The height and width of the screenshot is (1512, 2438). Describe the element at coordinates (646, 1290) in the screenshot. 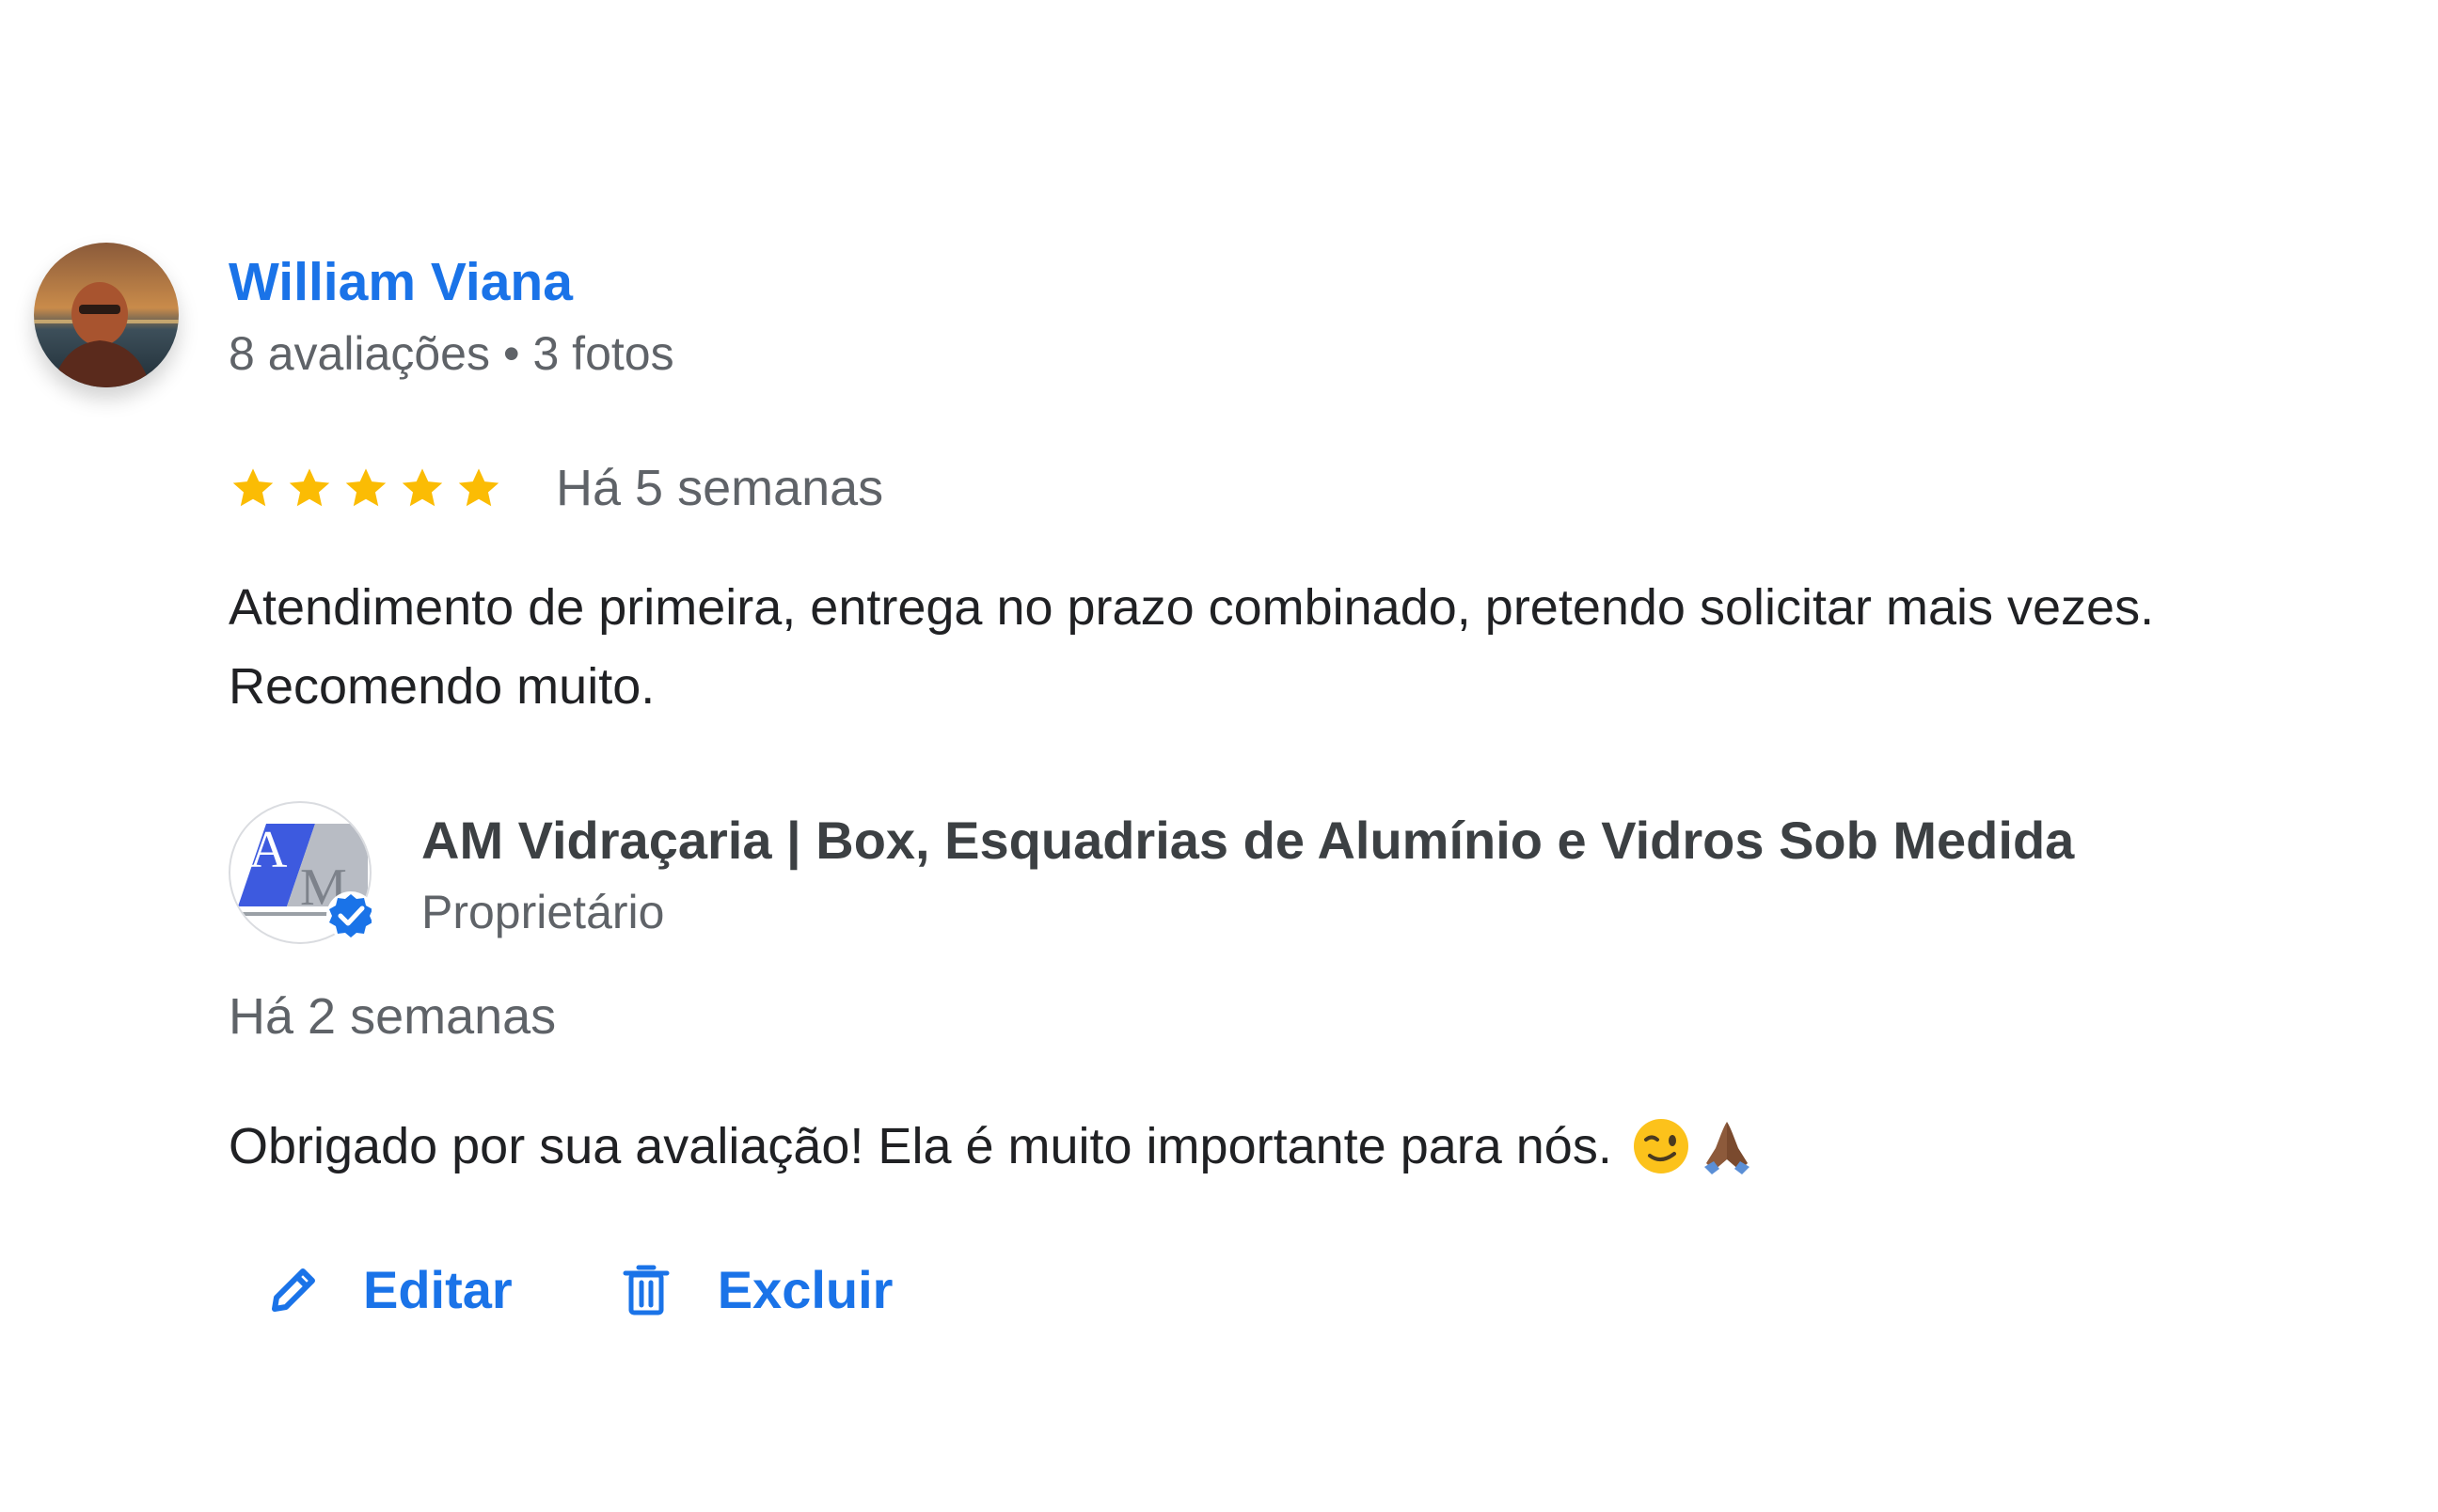

I see `trash-icon` at that location.